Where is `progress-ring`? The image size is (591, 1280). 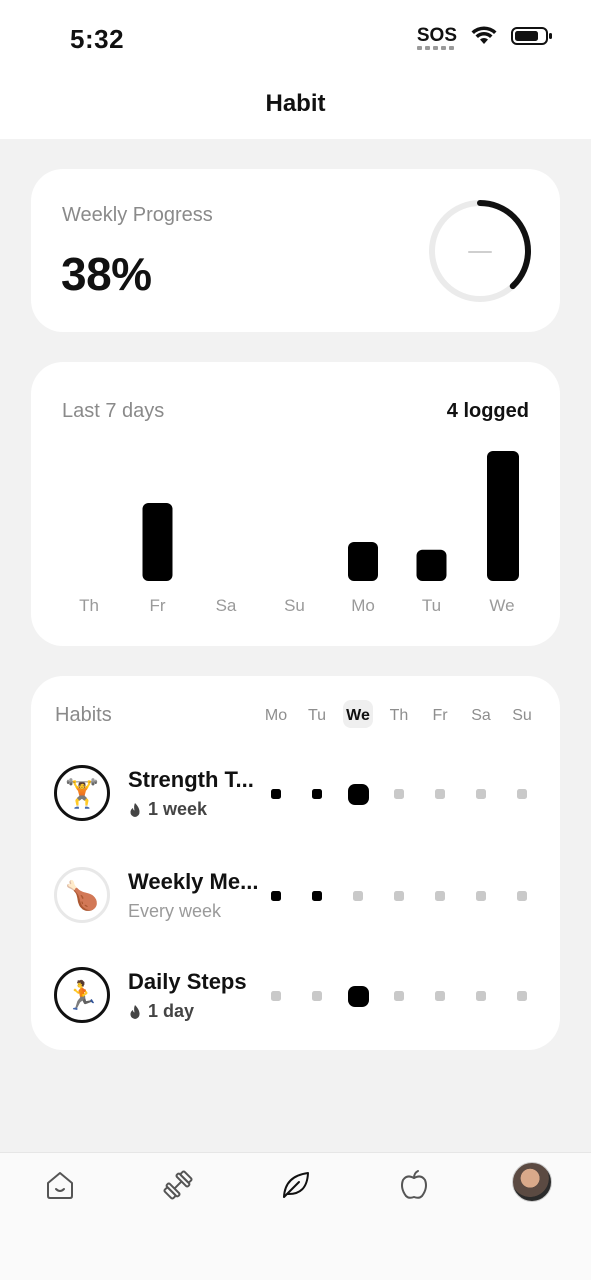 progress-ring is located at coordinates (480, 251).